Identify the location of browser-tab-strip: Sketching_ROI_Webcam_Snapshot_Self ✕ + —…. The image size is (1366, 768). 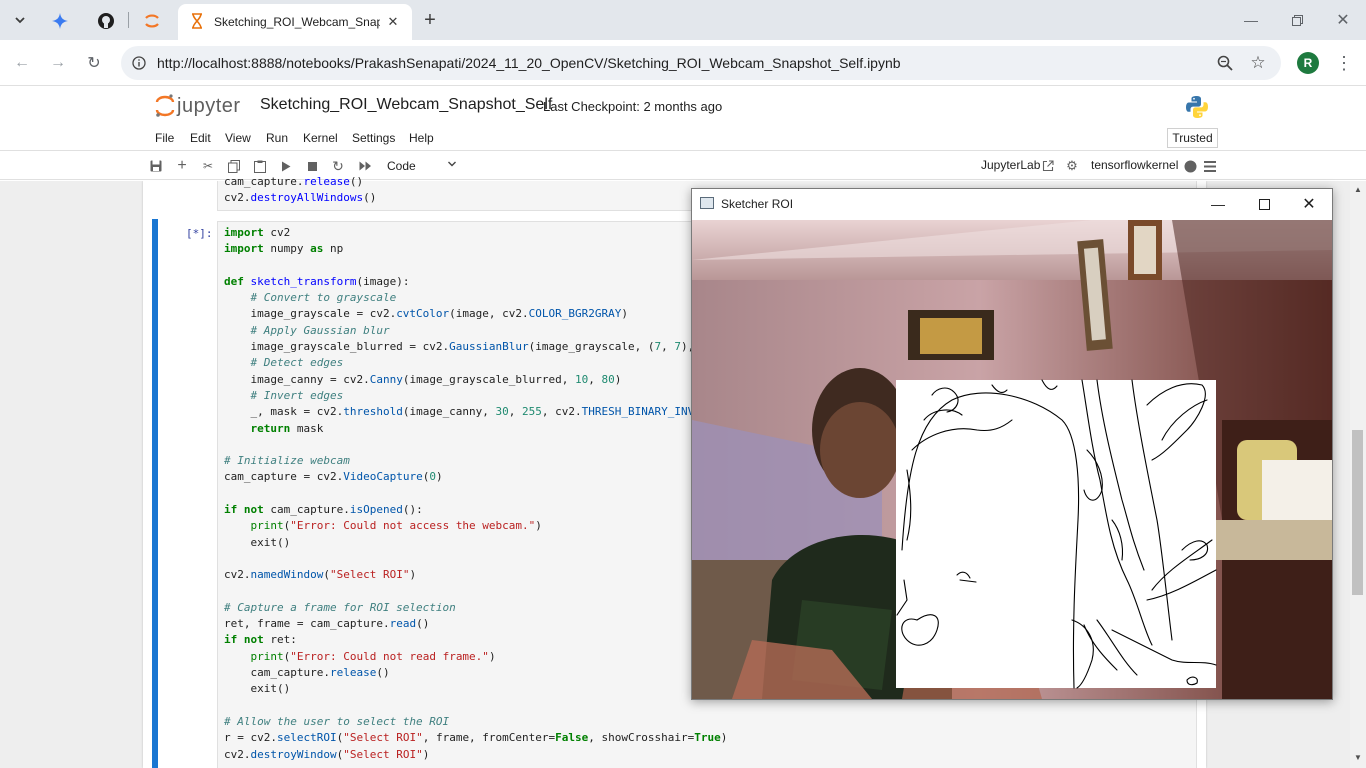
(683, 20).